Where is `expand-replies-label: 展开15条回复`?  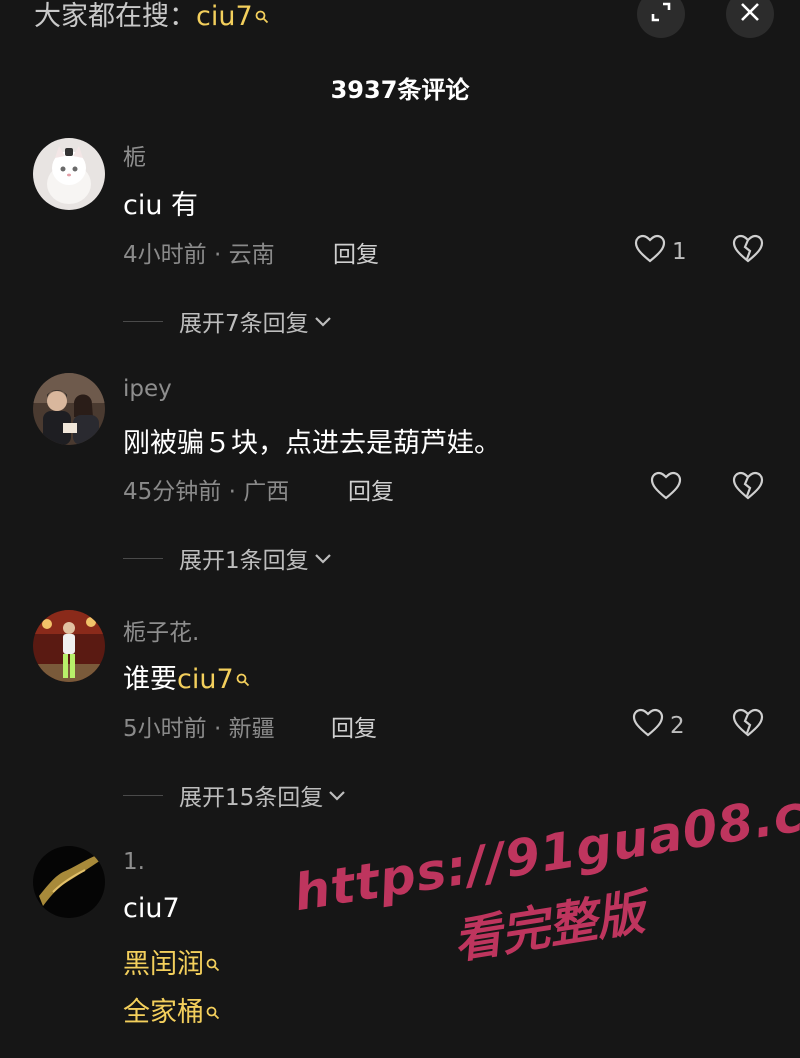 expand-replies-label: 展开15条回复 is located at coordinates (251, 798).